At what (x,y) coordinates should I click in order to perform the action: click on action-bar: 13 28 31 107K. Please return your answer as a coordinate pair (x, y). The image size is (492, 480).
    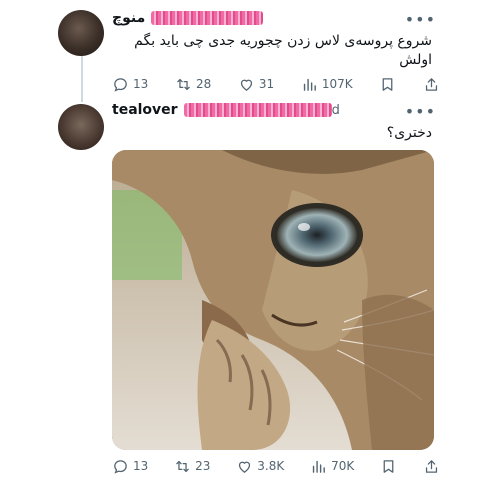
    Looking at the image, I should click on (276, 84).